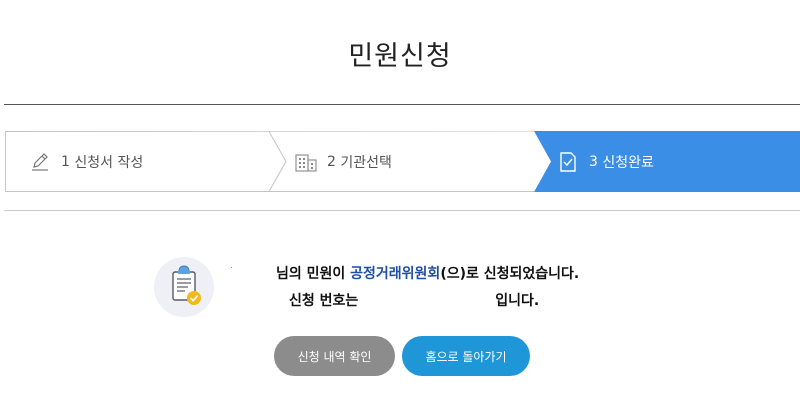  What do you see at coordinates (334, 356) in the screenshot?
I see `view-history-button: 신청 내역 확인` at bounding box center [334, 356].